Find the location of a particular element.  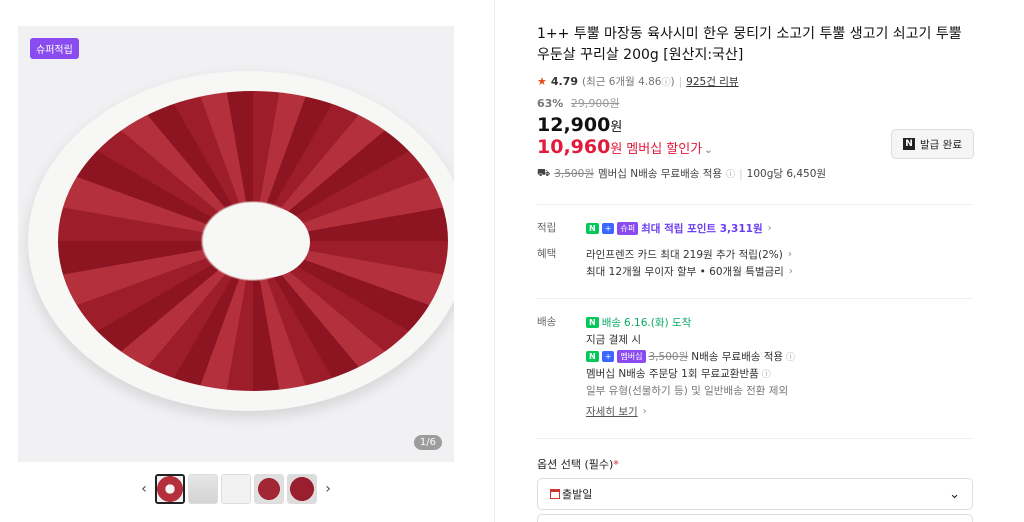

points-section: 적립 N + 슈퍼 최대 적립 포인트 3,311원 › is located at coordinates (654, 228).